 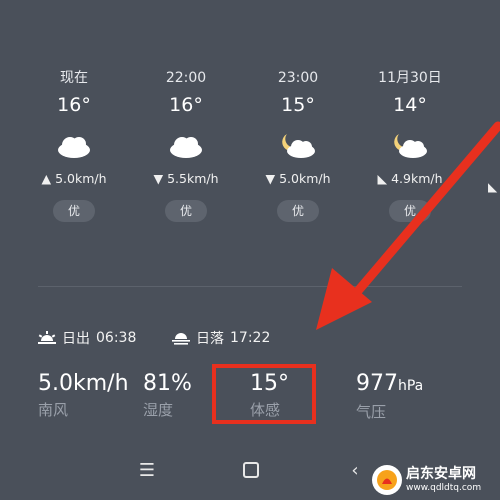 What do you see at coordinates (444, 488) in the screenshot?
I see `watermark-url: www.qdldtq.com` at bounding box center [444, 488].